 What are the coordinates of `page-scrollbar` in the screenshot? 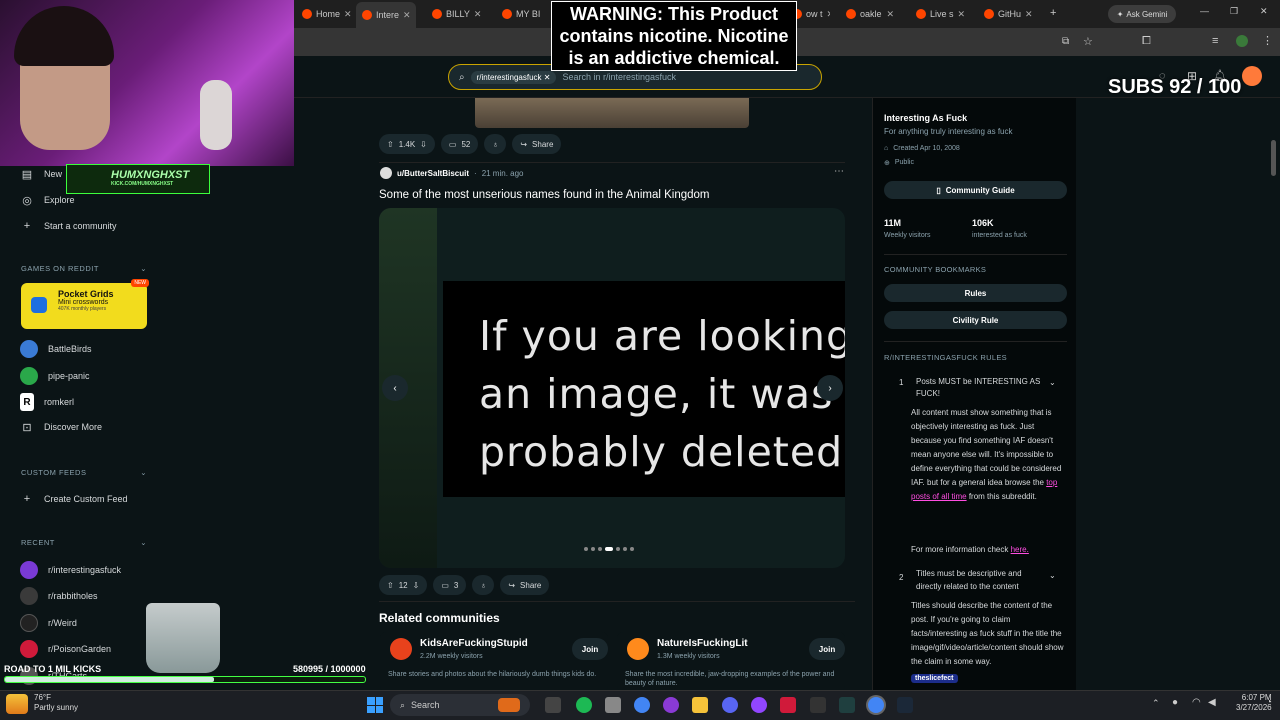 It's located at (1273, 158).